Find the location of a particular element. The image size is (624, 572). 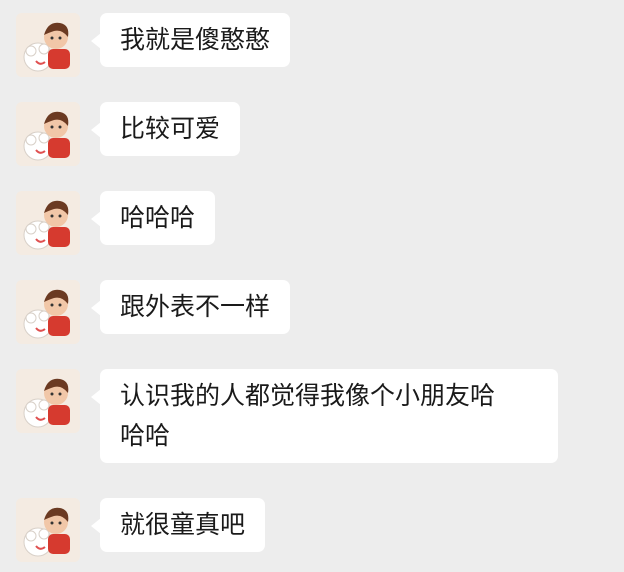

message-bubble: 比较可爱 is located at coordinates (165, 129).